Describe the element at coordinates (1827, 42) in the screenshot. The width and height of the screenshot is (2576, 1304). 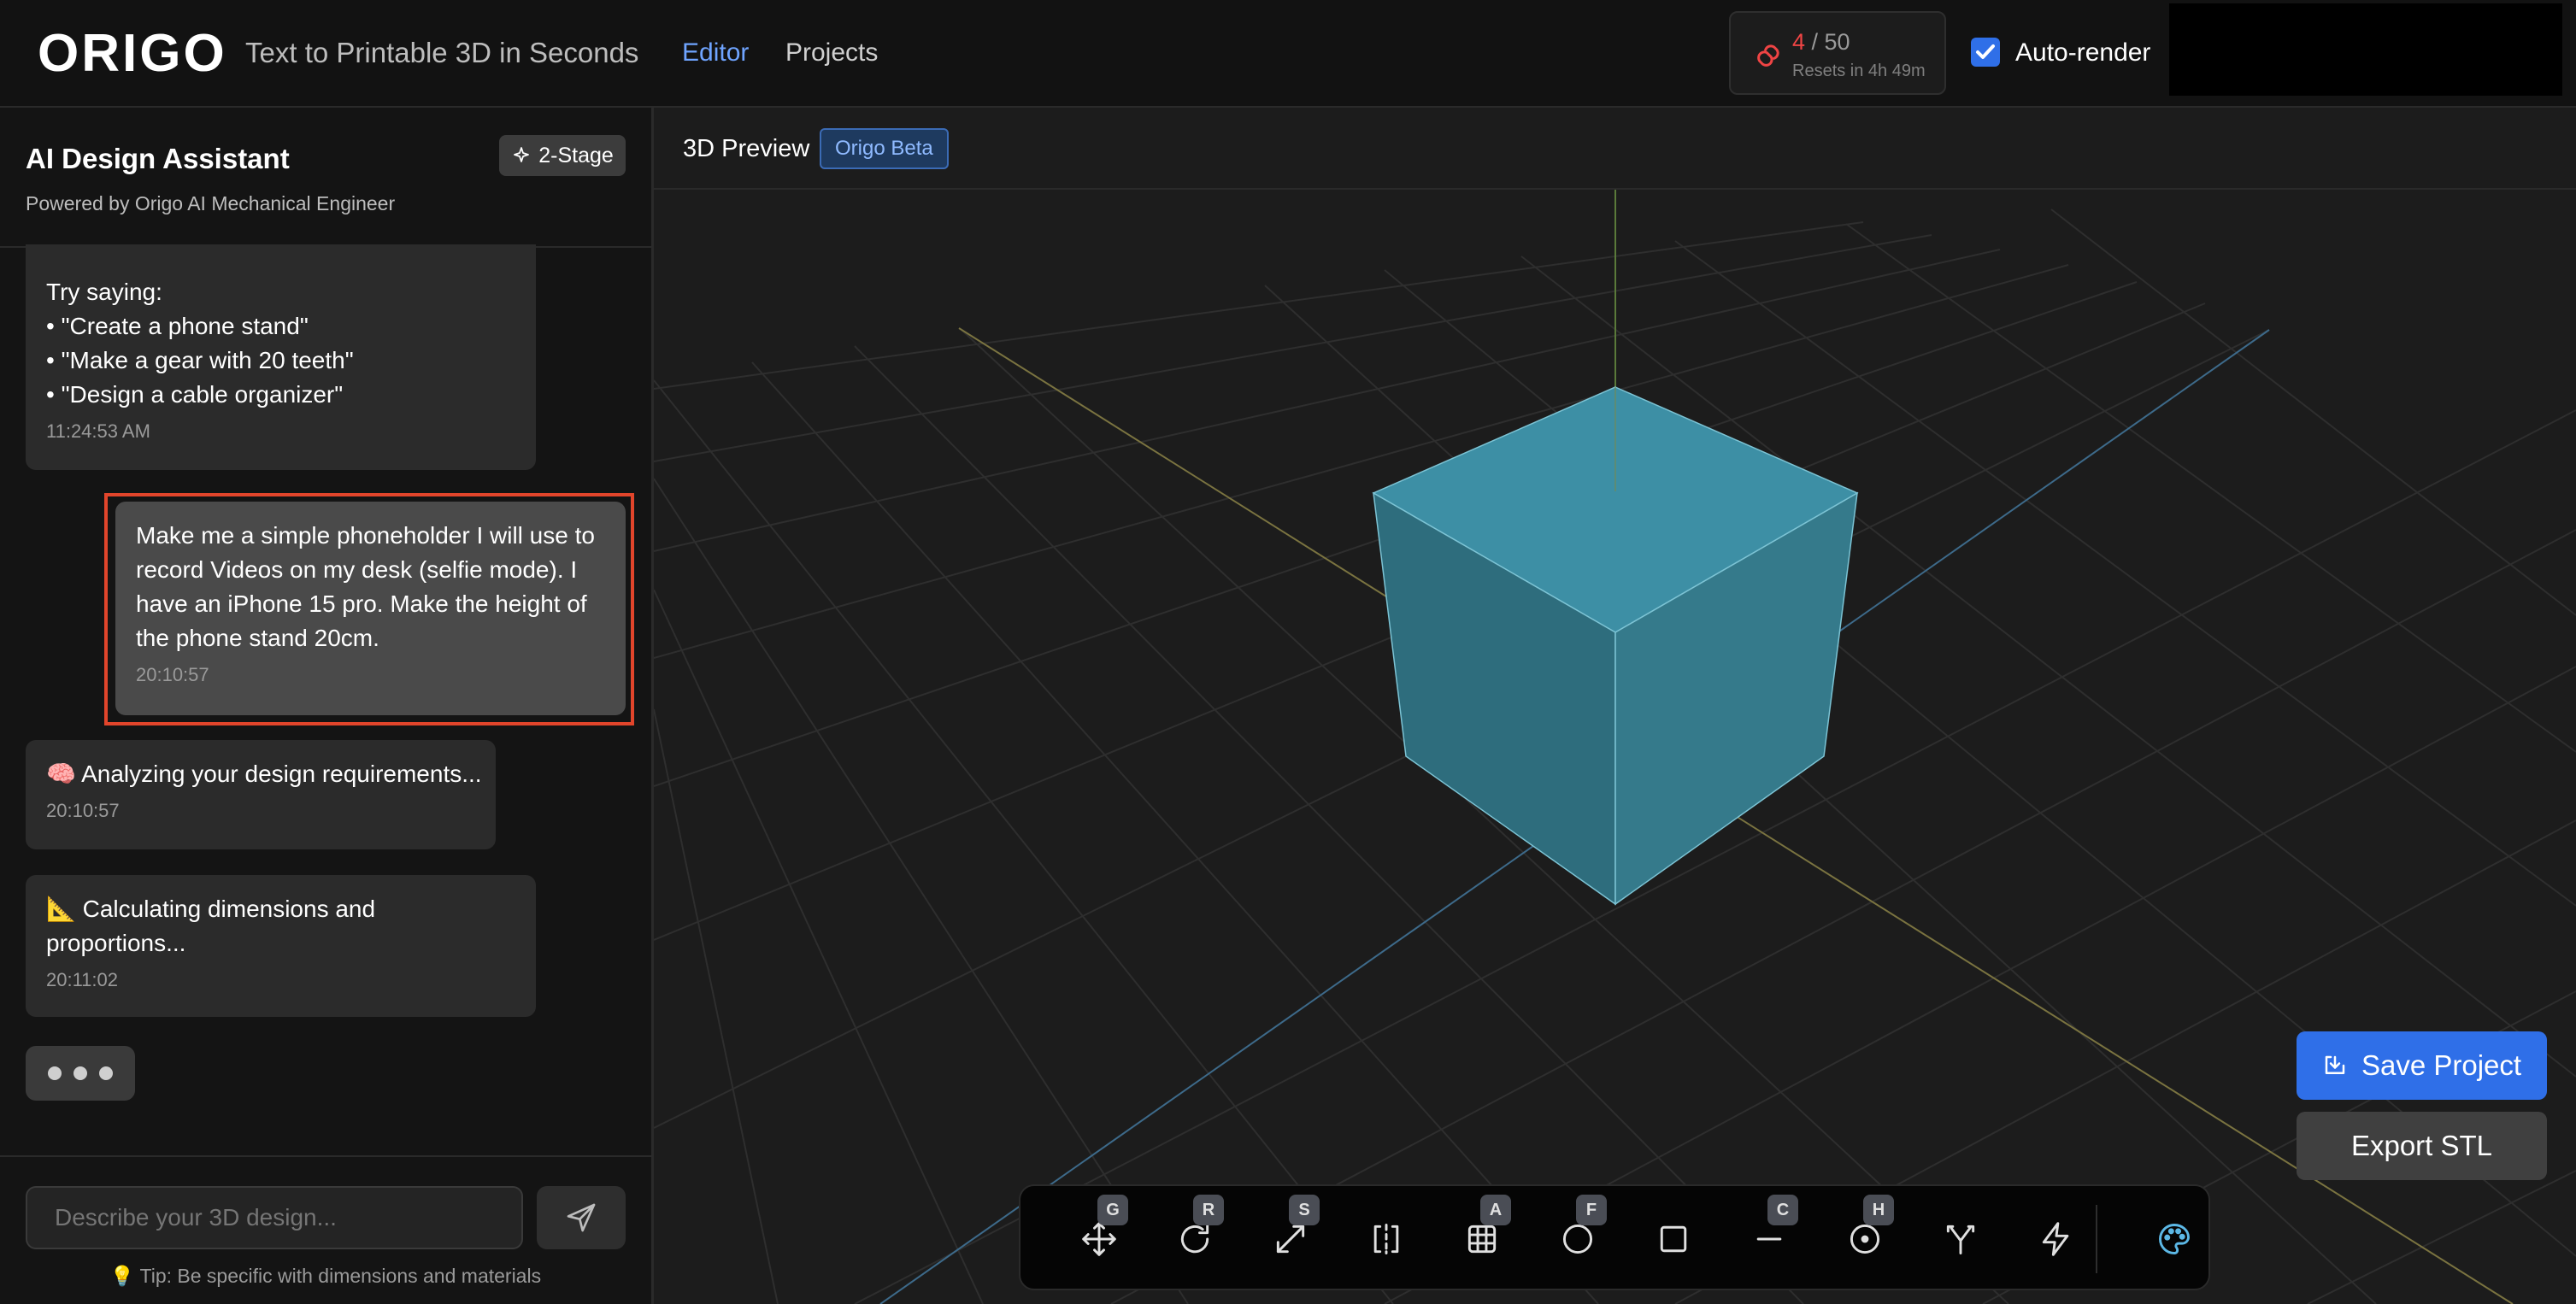
I see `usage-total: / 50` at that location.